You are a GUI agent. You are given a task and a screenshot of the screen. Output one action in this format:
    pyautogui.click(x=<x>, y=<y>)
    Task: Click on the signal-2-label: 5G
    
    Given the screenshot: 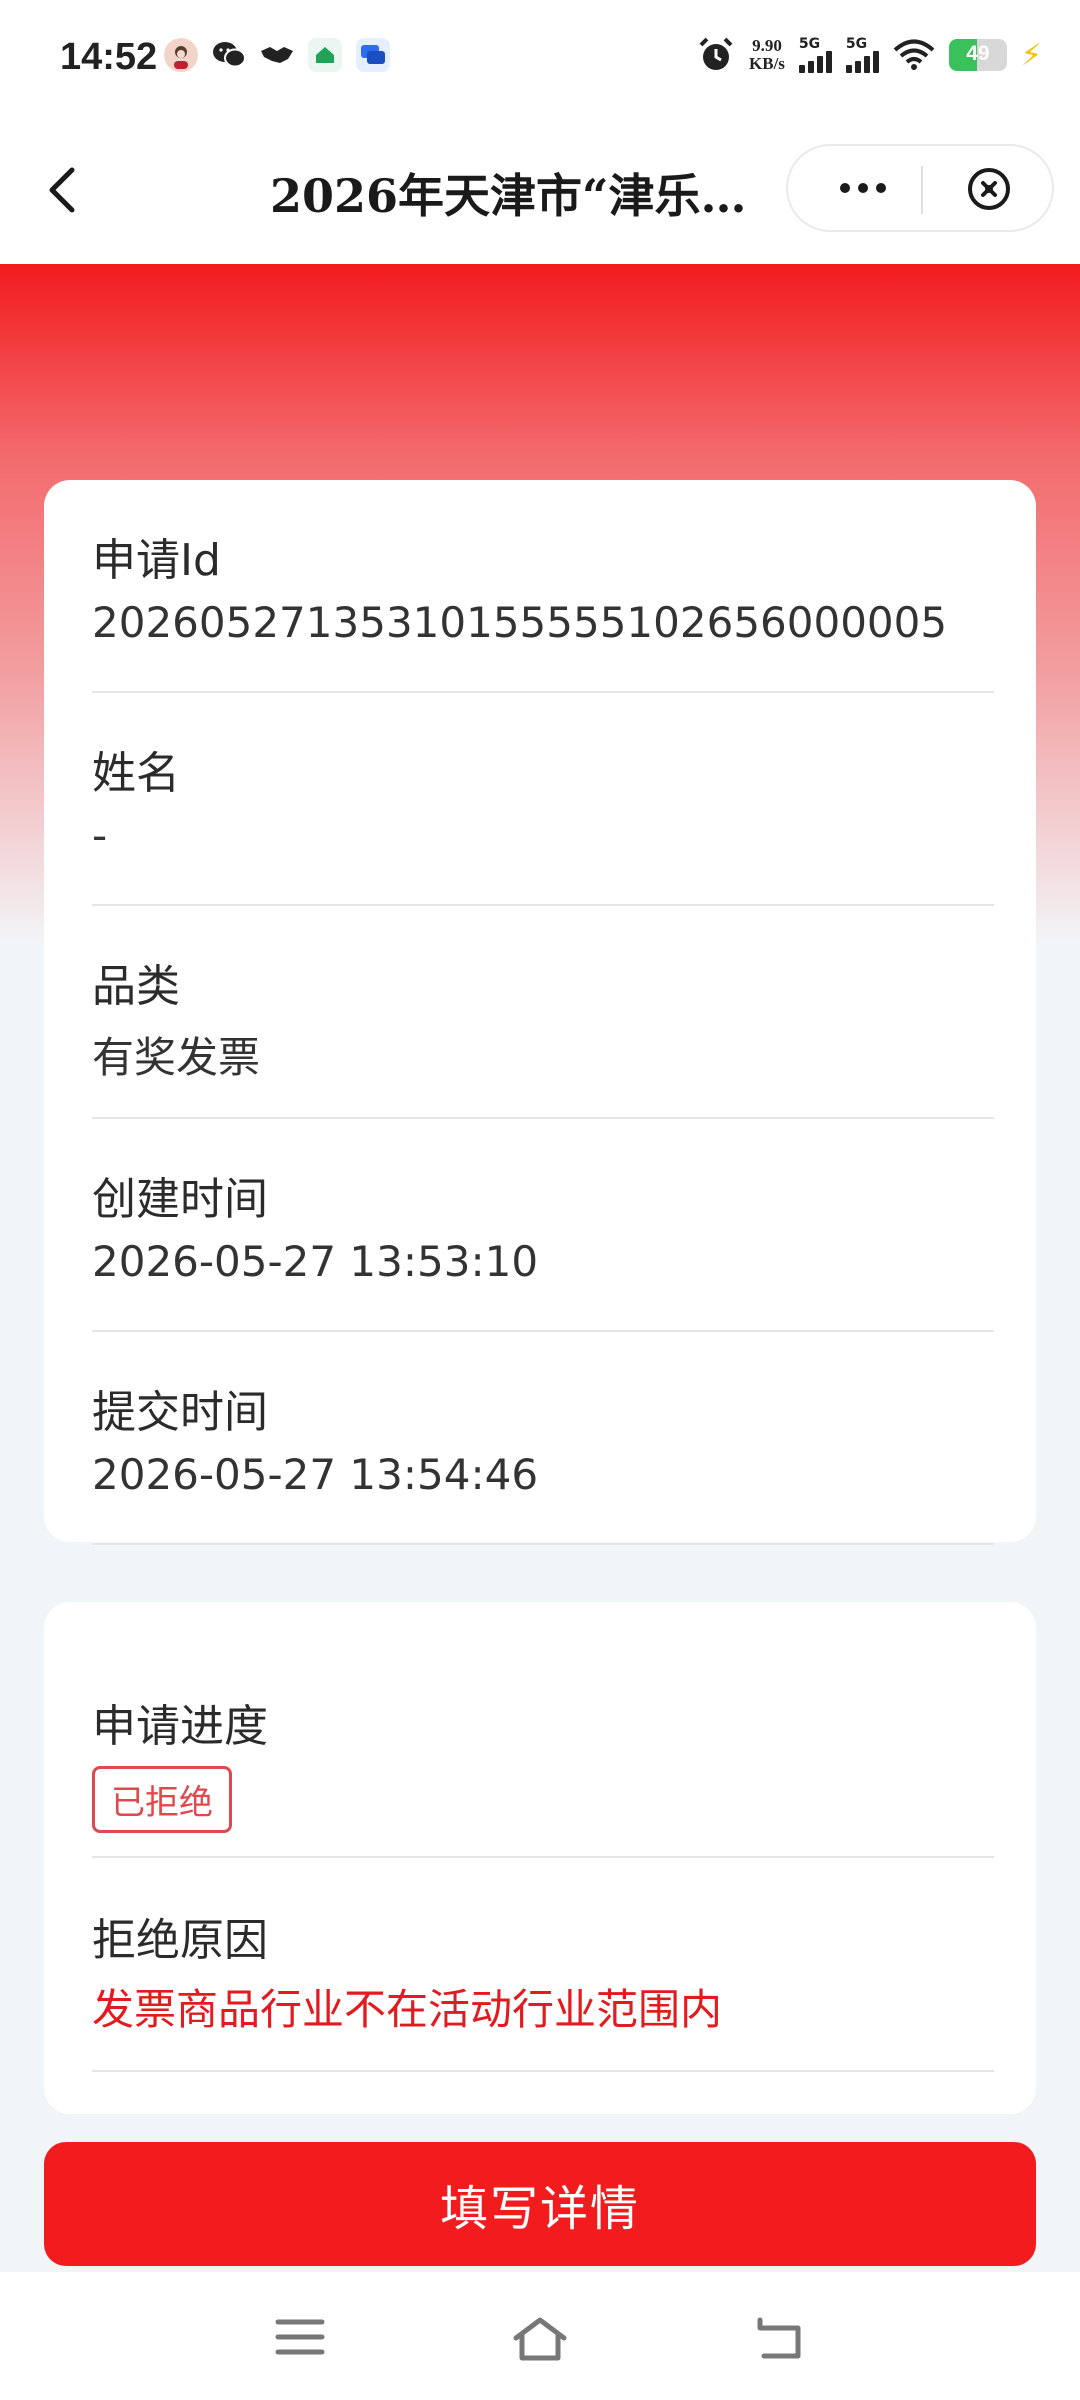 What is the action you would take?
    pyautogui.click(x=856, y=44)
    